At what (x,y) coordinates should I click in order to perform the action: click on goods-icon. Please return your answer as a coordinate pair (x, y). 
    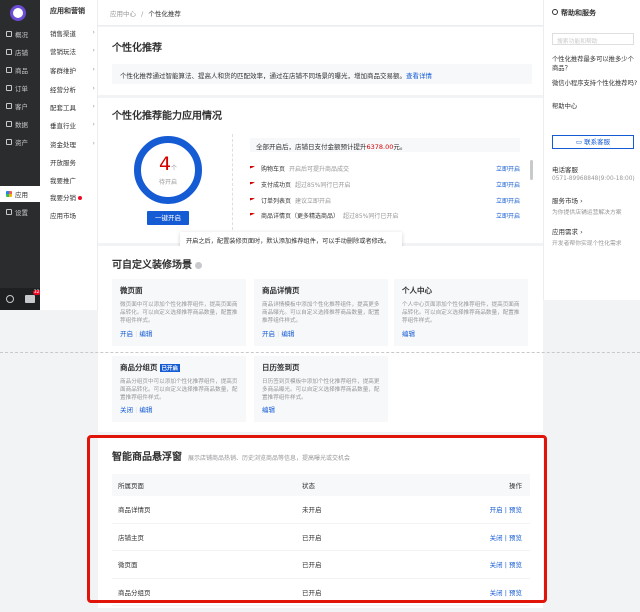
    Looking at the image, I should click on (9, 70).